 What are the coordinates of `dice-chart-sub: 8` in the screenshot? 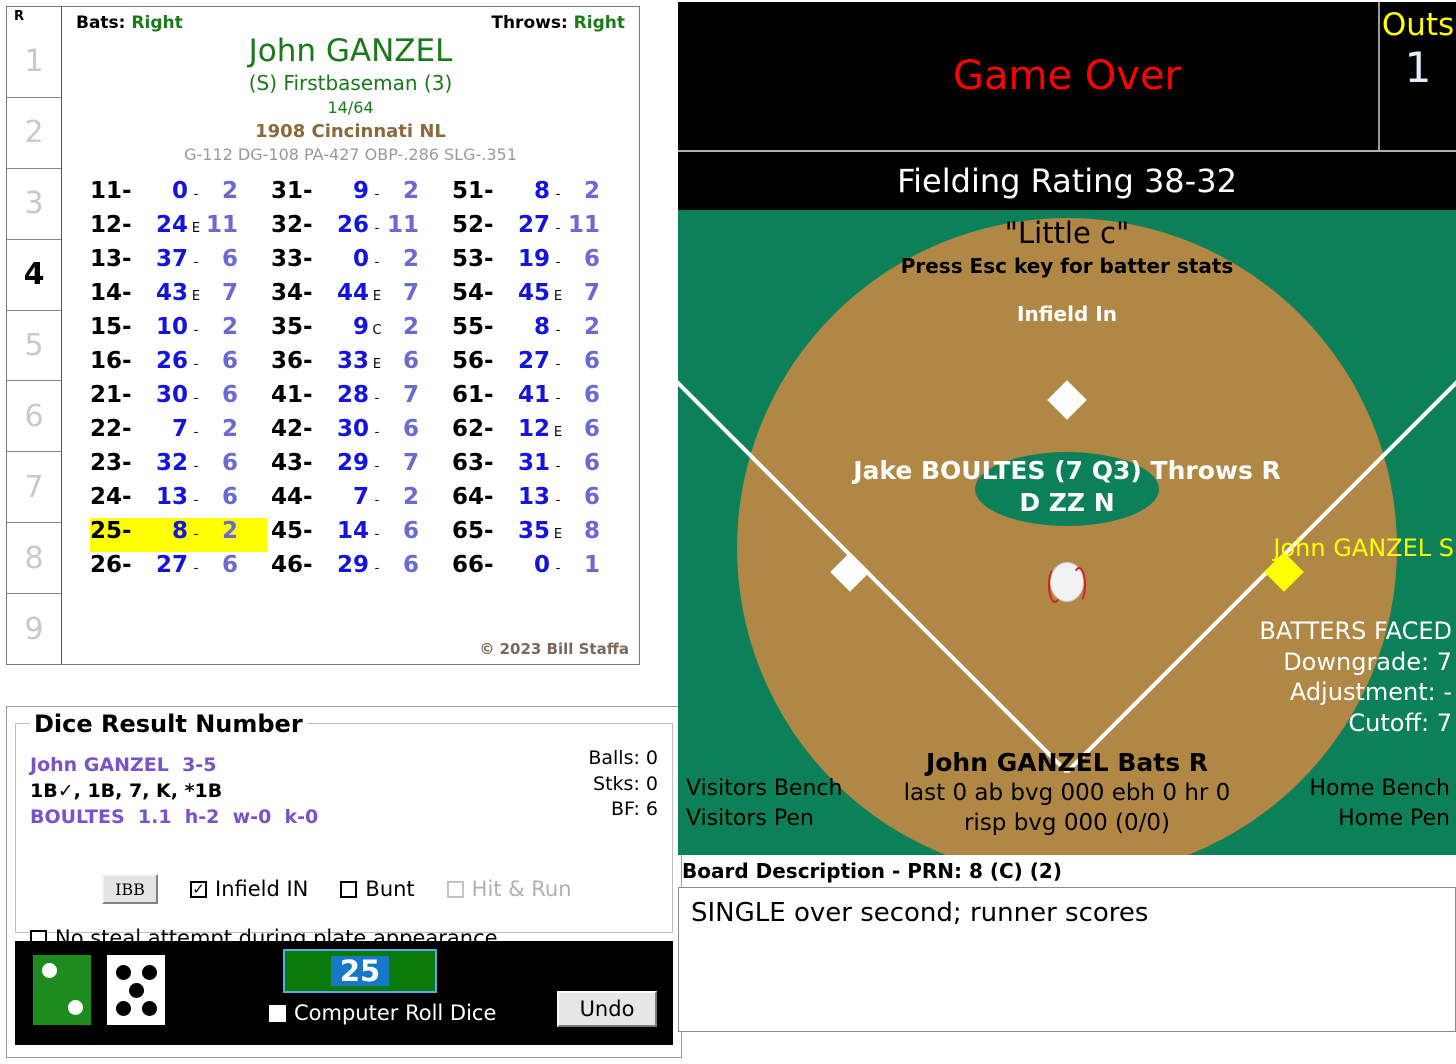 It's located at (591, 530).